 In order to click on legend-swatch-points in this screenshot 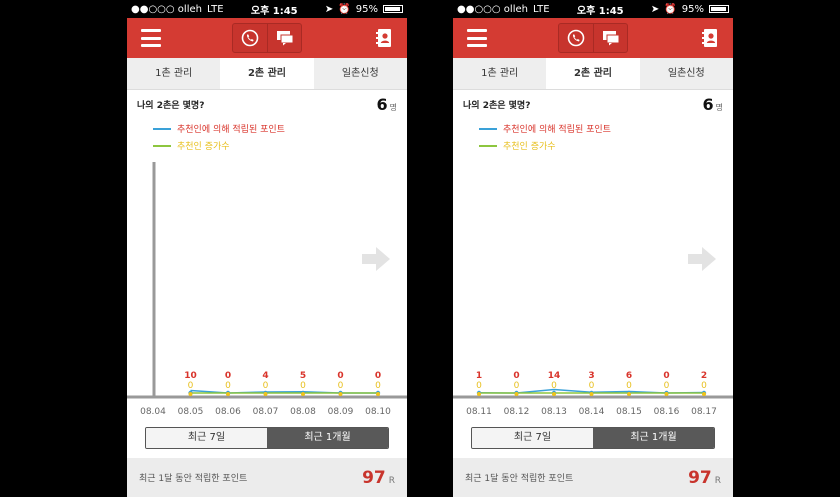, I will do `click(488, 128)`.